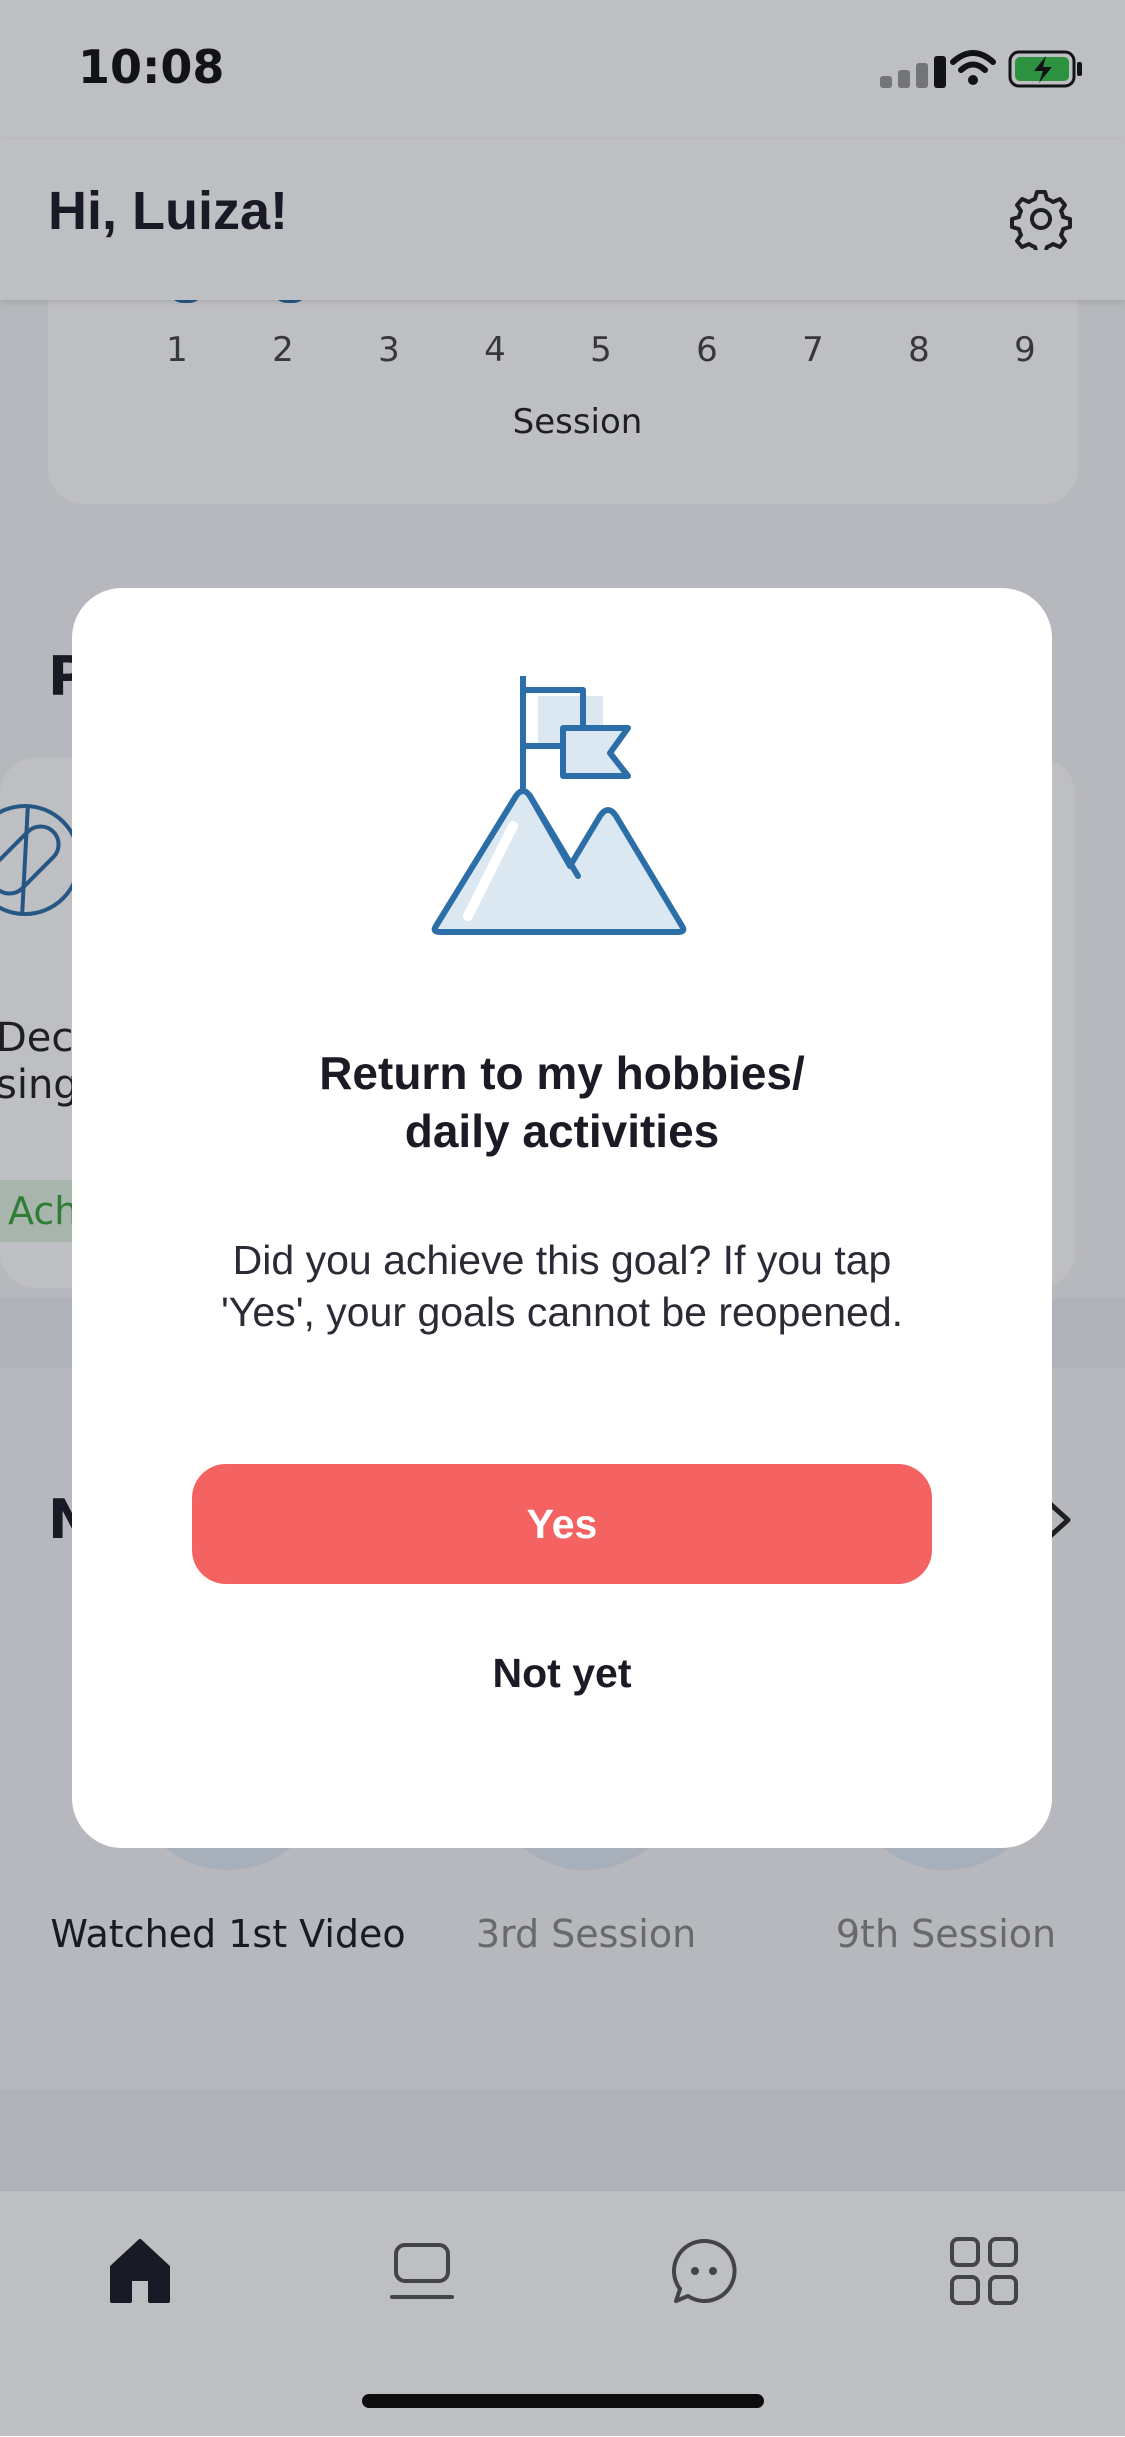 This screenshot has width=1125, height=2437. Describe the element at coordinates (562, 1524) in the screenshot. I see `yes-button: Yes` at that location.